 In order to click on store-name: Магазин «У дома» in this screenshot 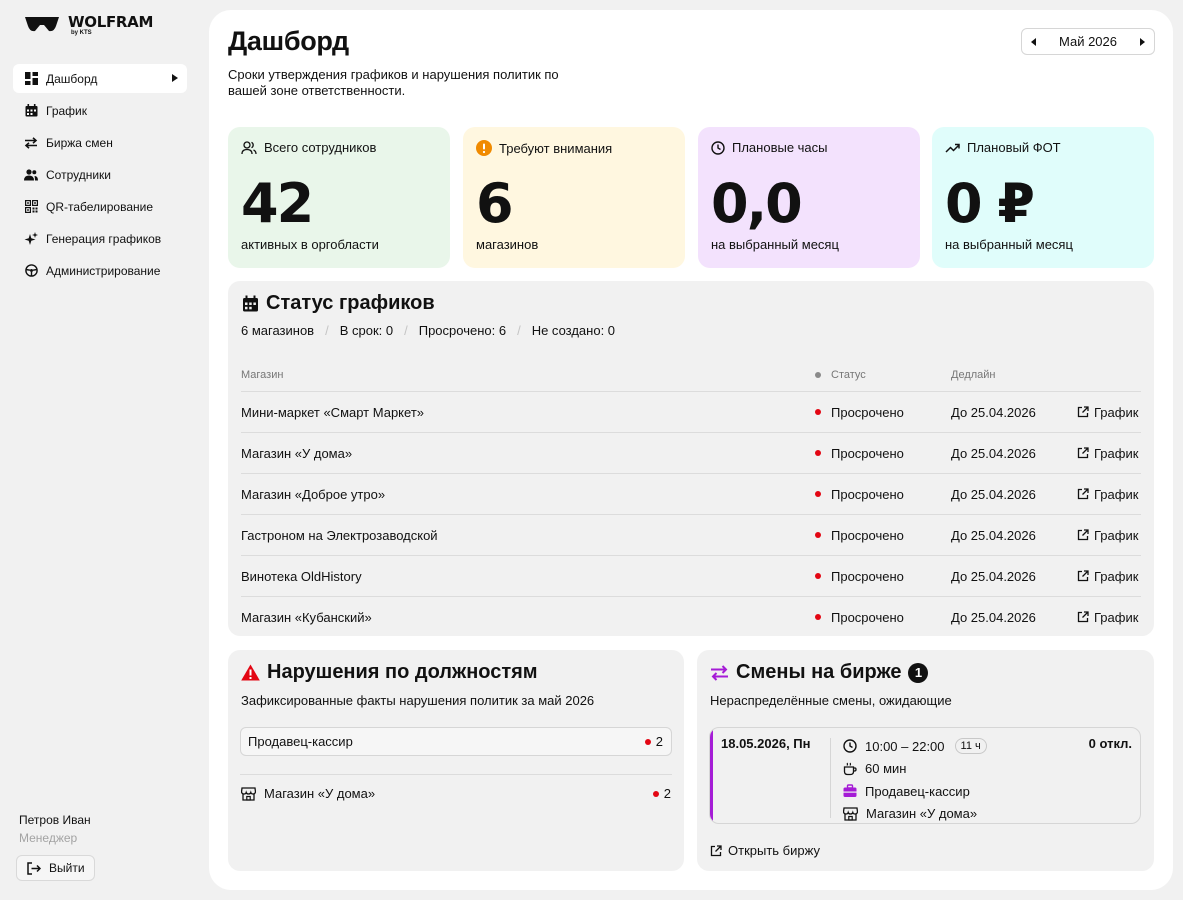, I will do `click(297, 453)`.